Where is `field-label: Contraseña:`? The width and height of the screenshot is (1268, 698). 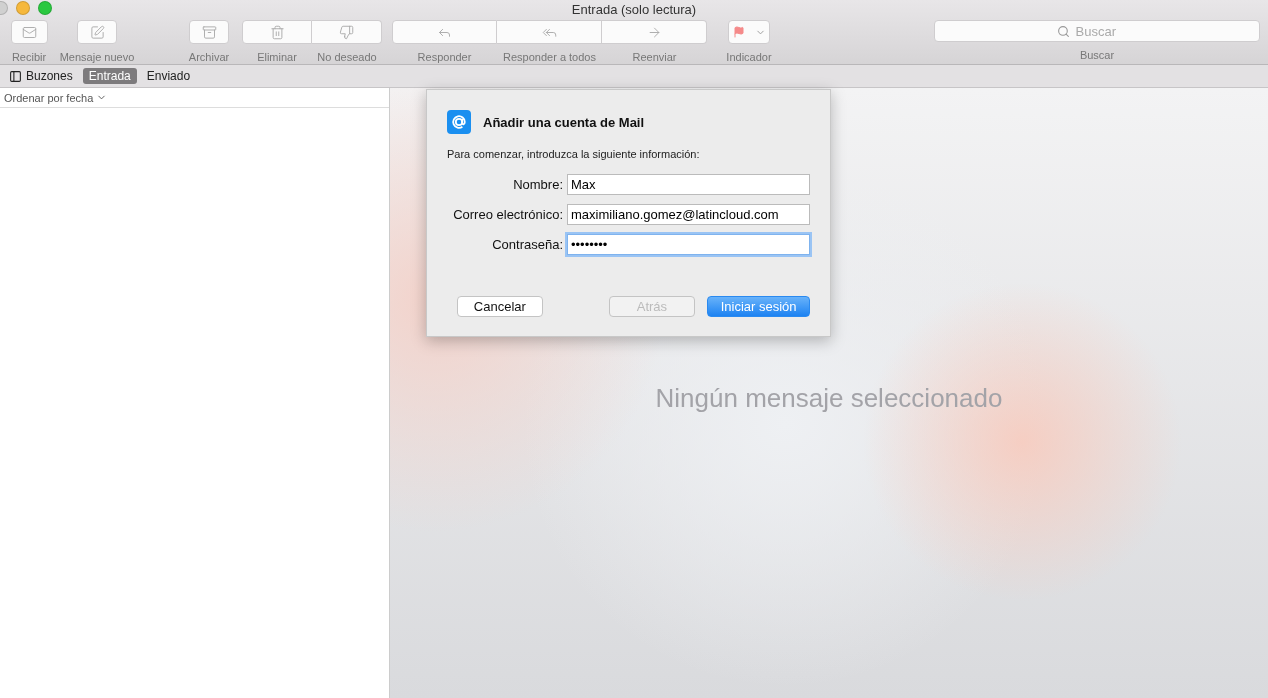
field-label: Contraseña: is located at coordinates (527, 244).